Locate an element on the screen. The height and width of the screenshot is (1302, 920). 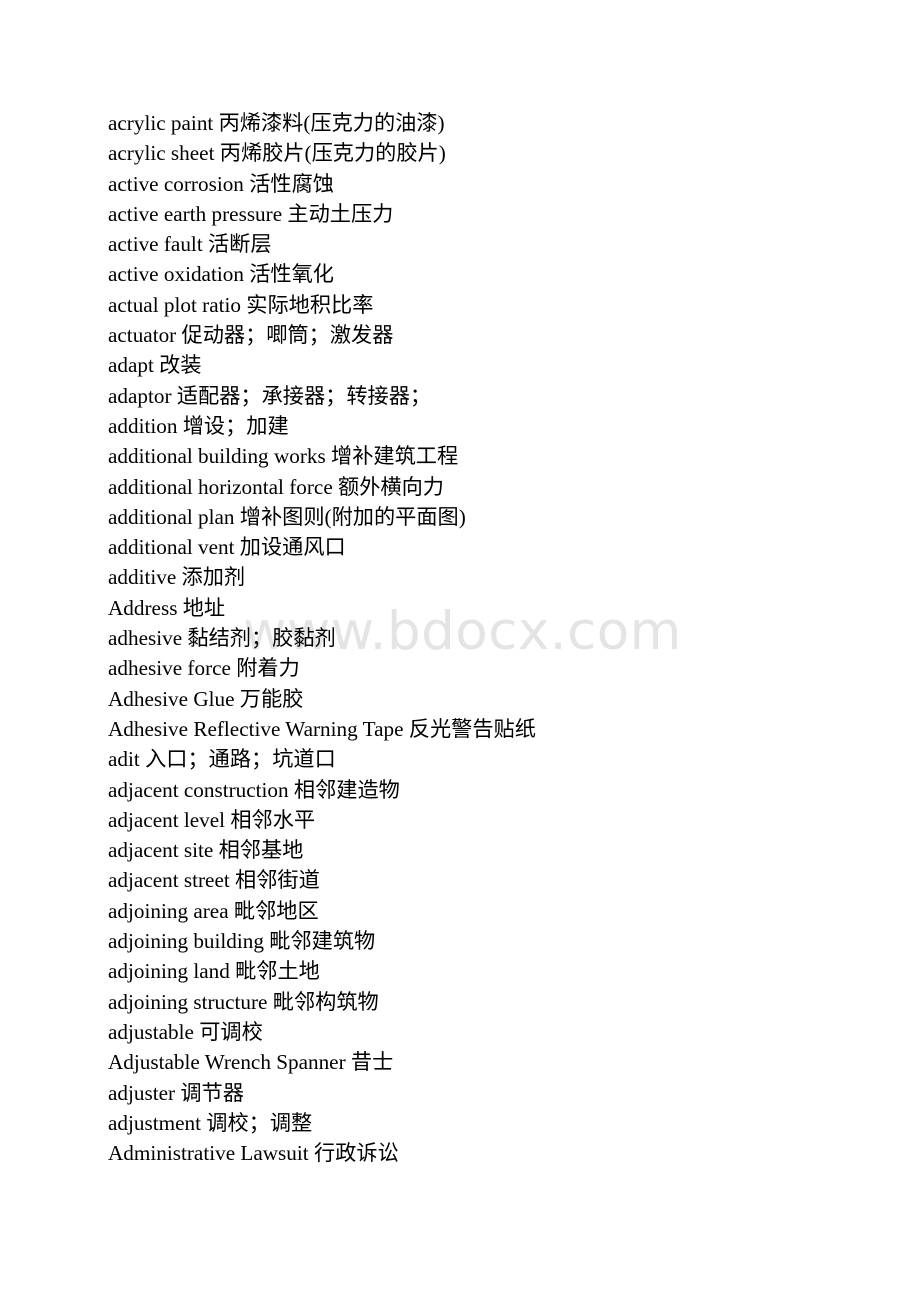
glossary-entry: adjoining building 毗邻建筑物 is located at coordinates (242, 941).